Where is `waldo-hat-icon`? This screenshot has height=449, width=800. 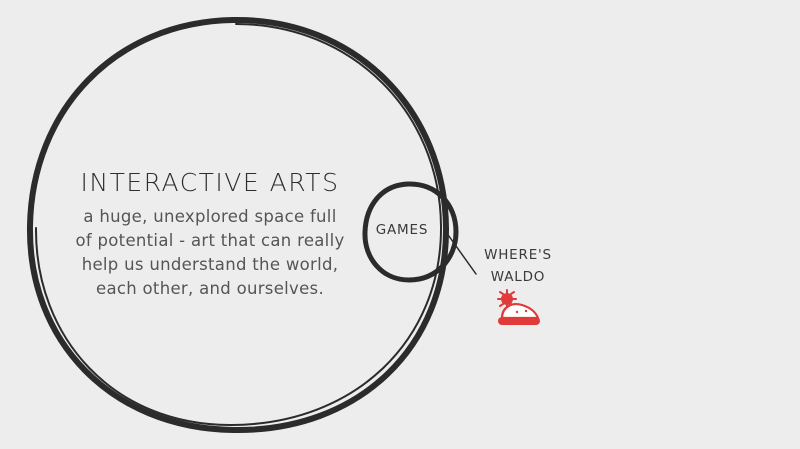
waldo-hat-icon is located at coordinates (518, 307).